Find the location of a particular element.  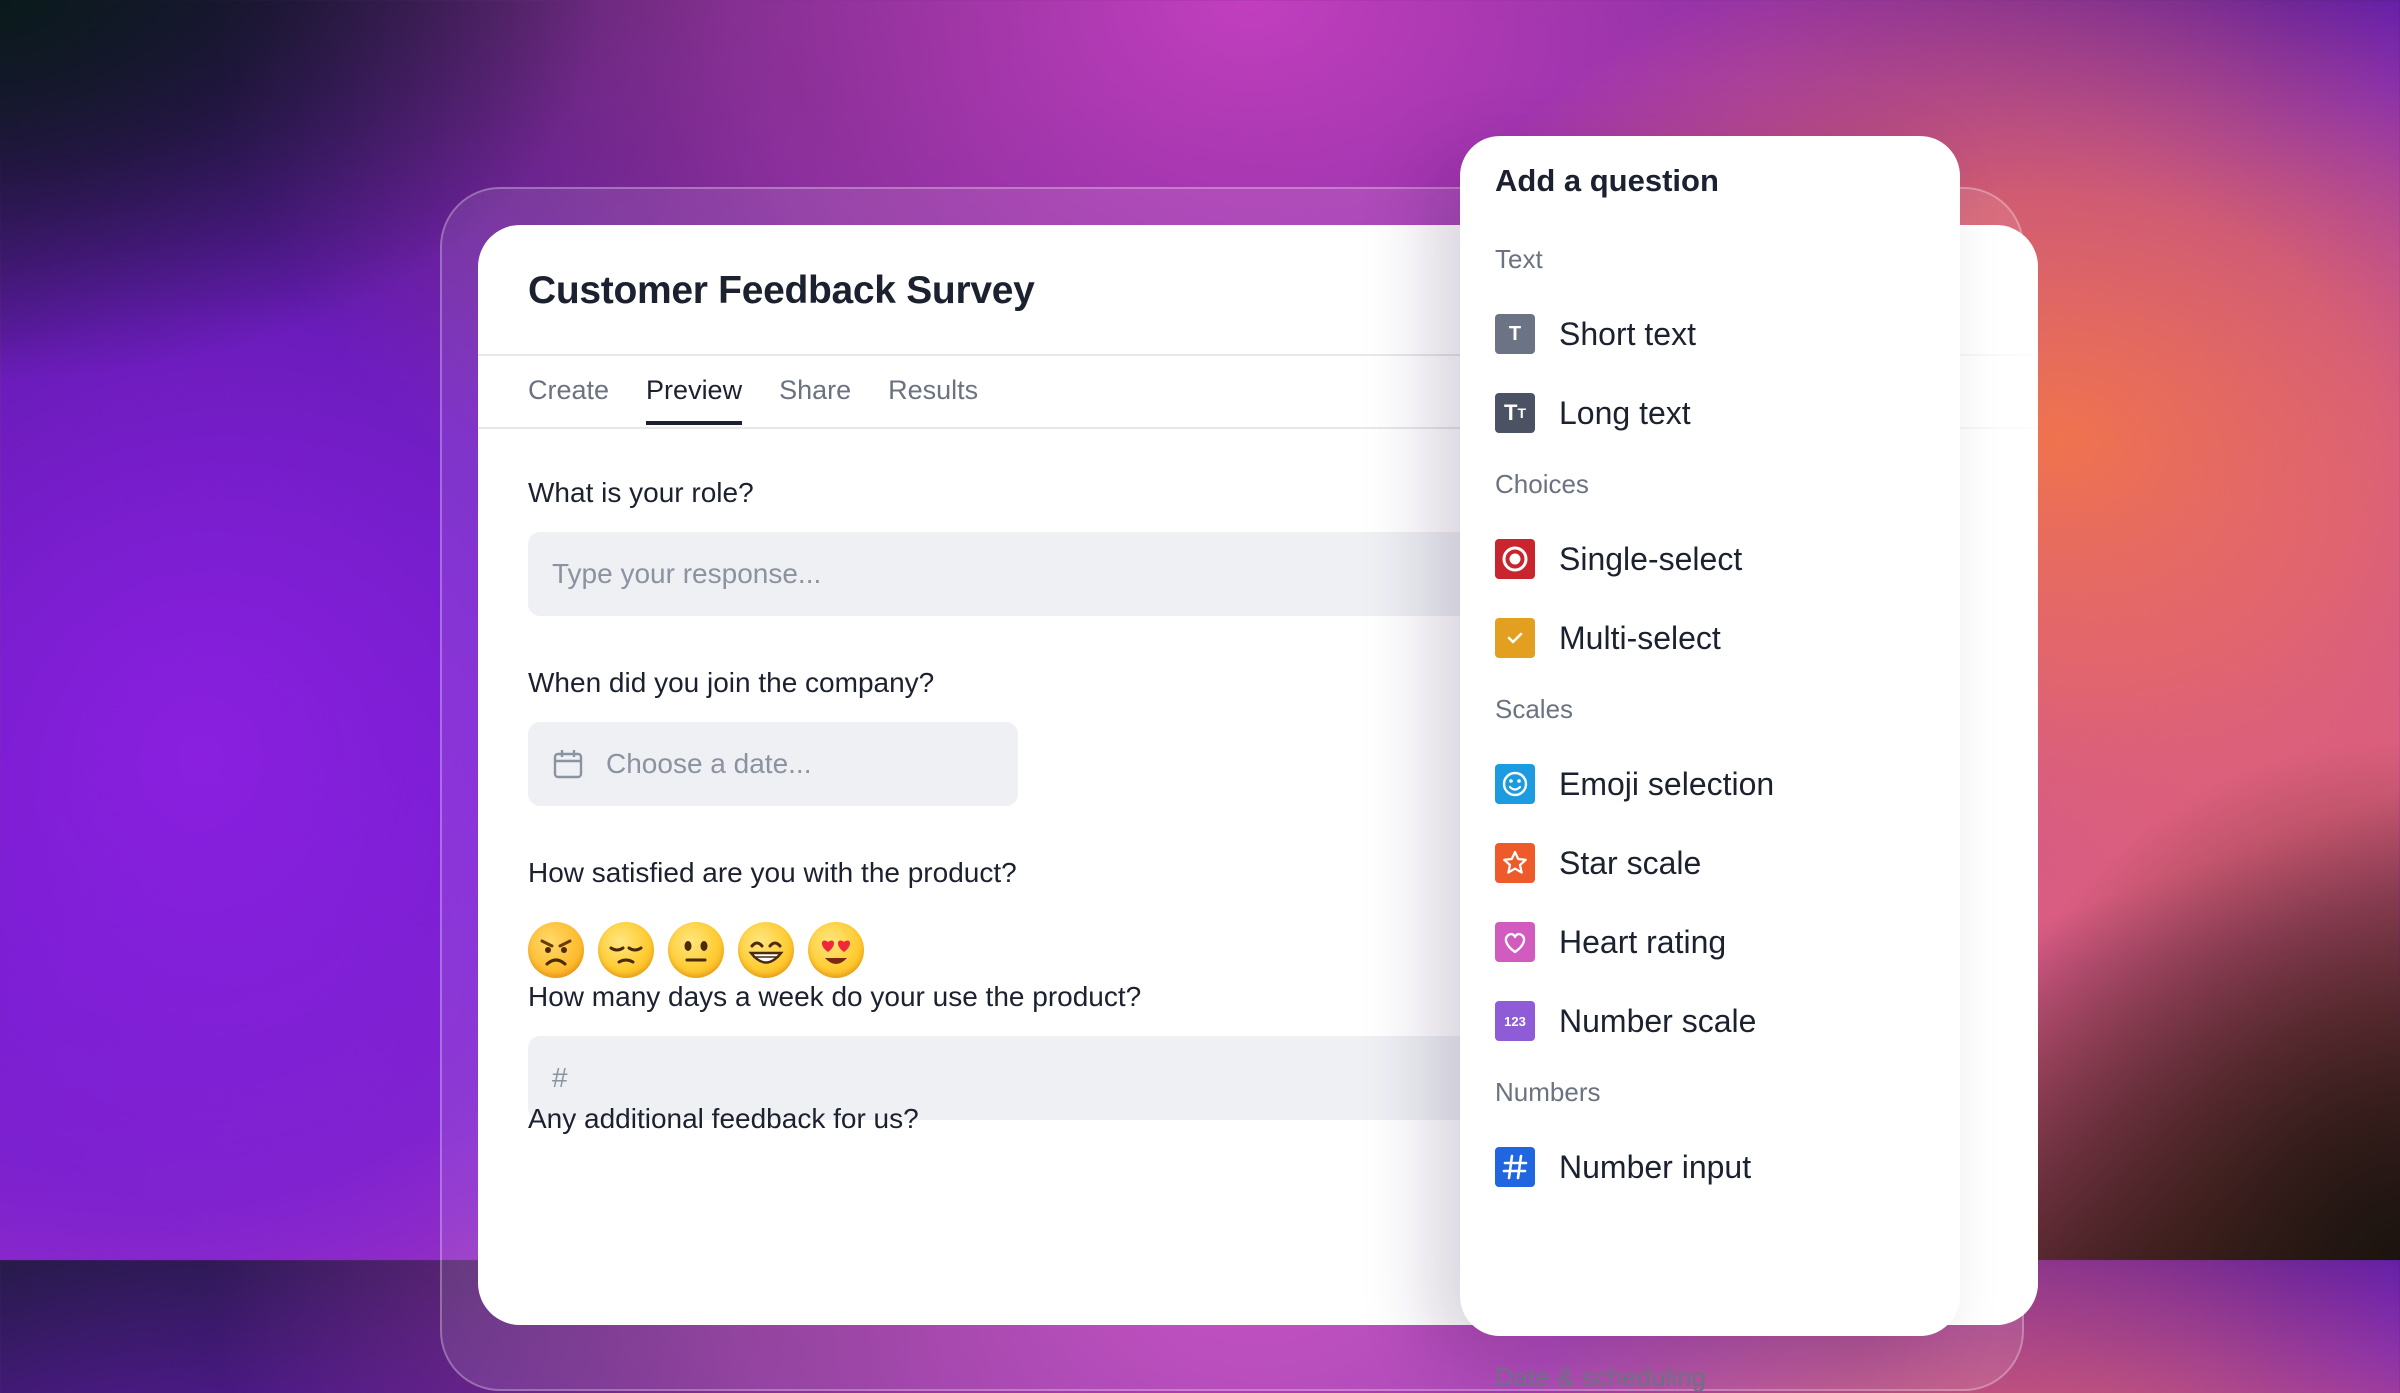

section-label-scales: Scales is located at coordinates (1534, 709).